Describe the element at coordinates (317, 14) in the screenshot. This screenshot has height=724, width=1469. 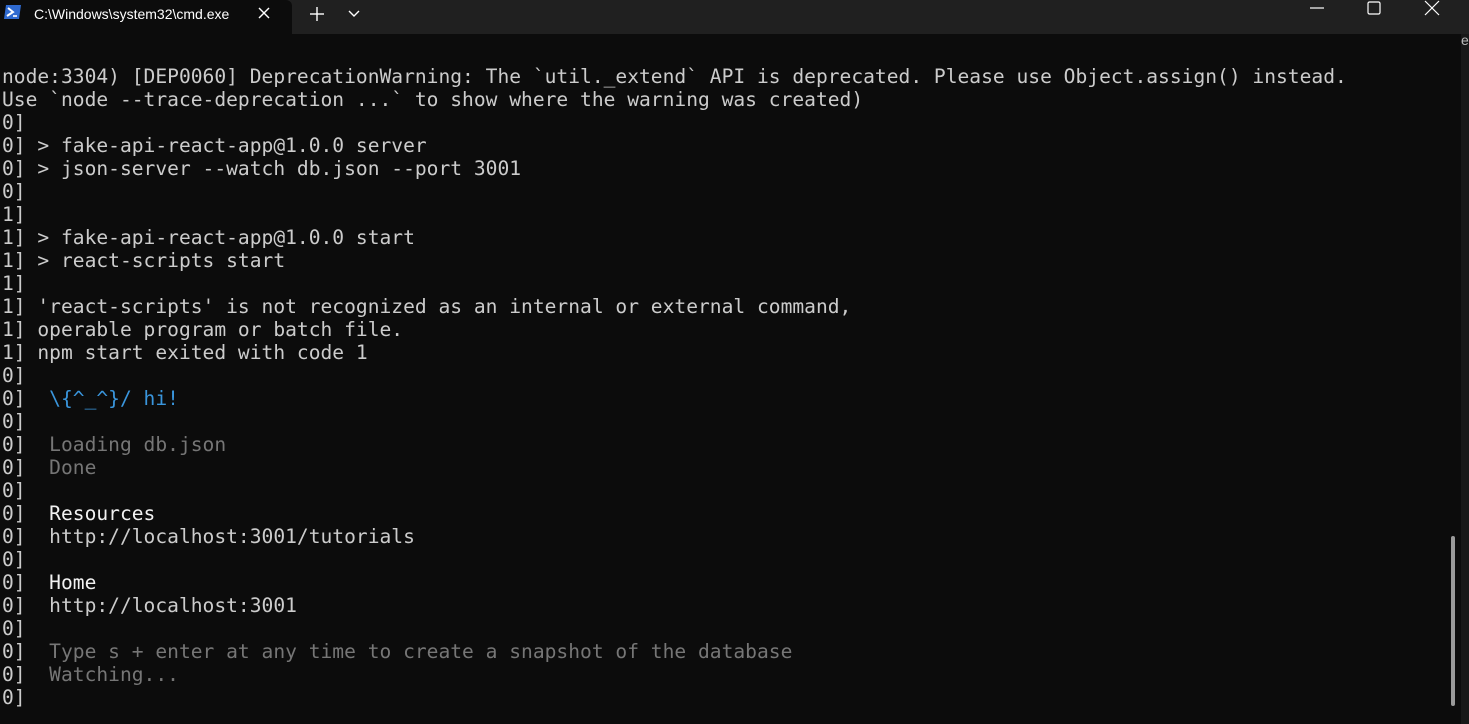
I see `plus-icon` at that location.